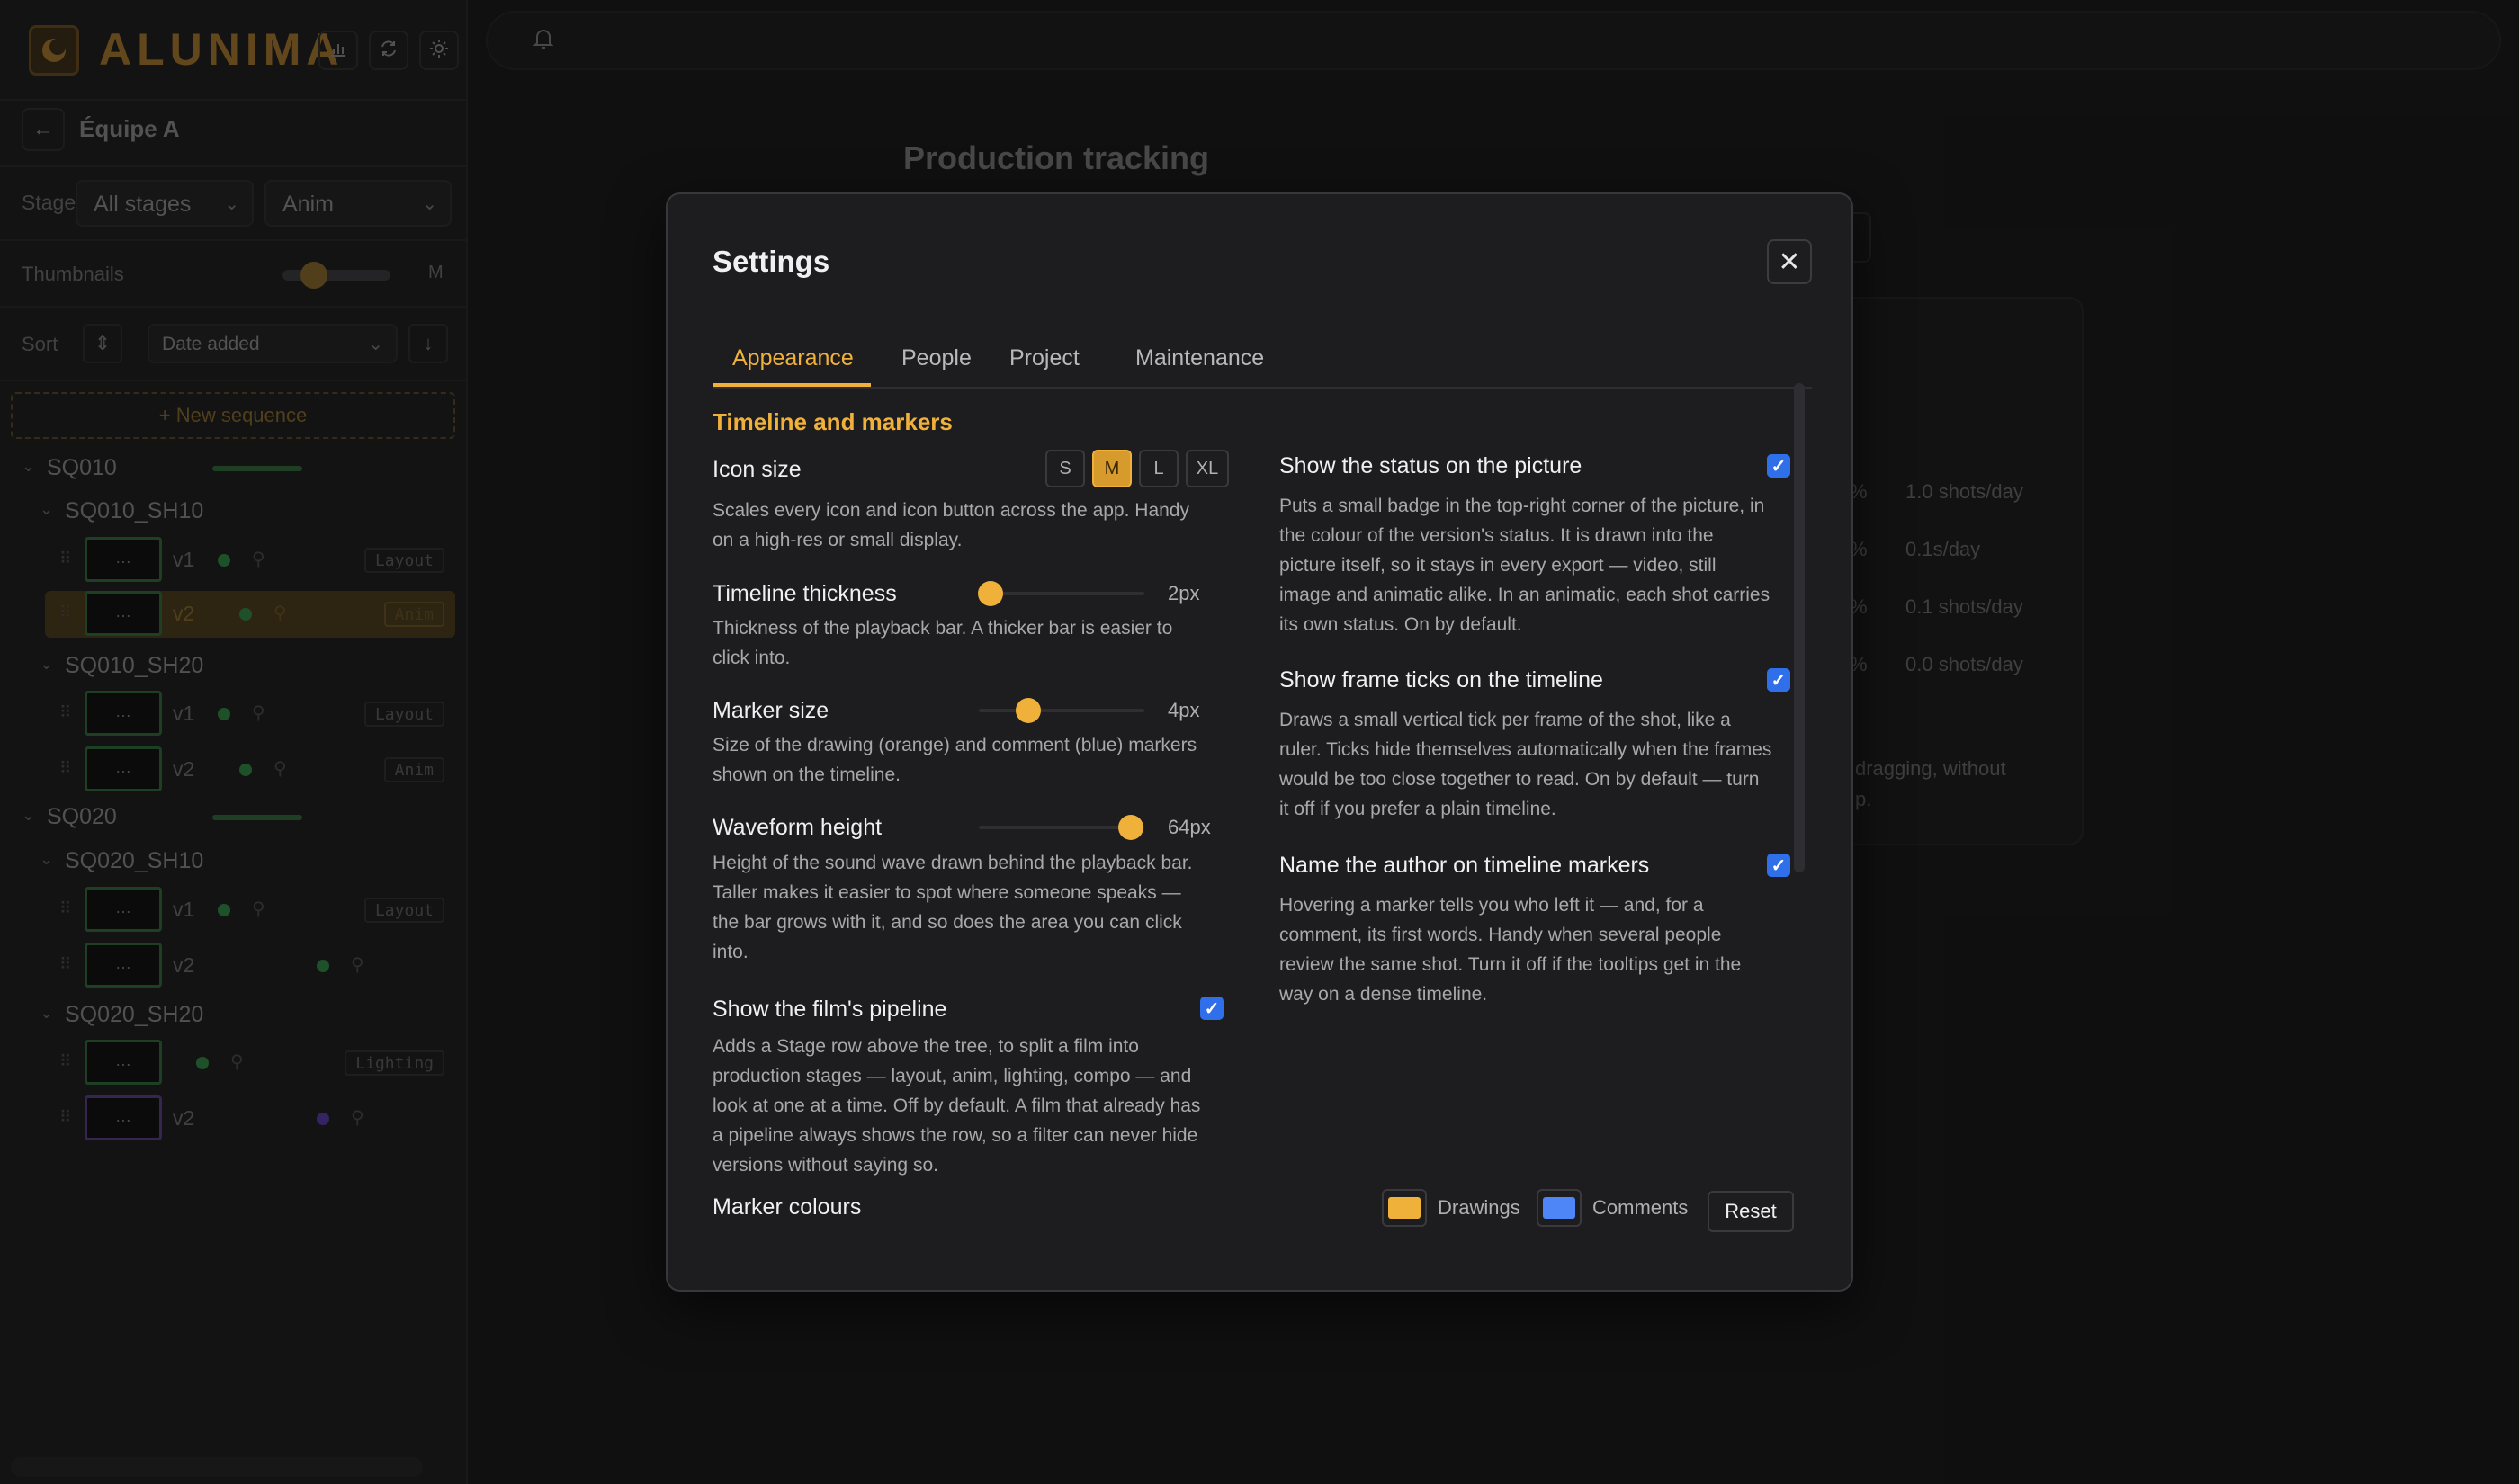 This screenshot has width=2519, height=1484. What do you see at coordinates (793, 358) in the screenshot?
I see `tab-appearance: Appearance` at bounding box center [793, 358].